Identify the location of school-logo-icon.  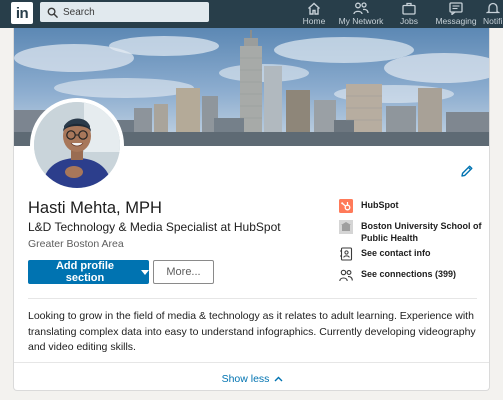
(346, 227).